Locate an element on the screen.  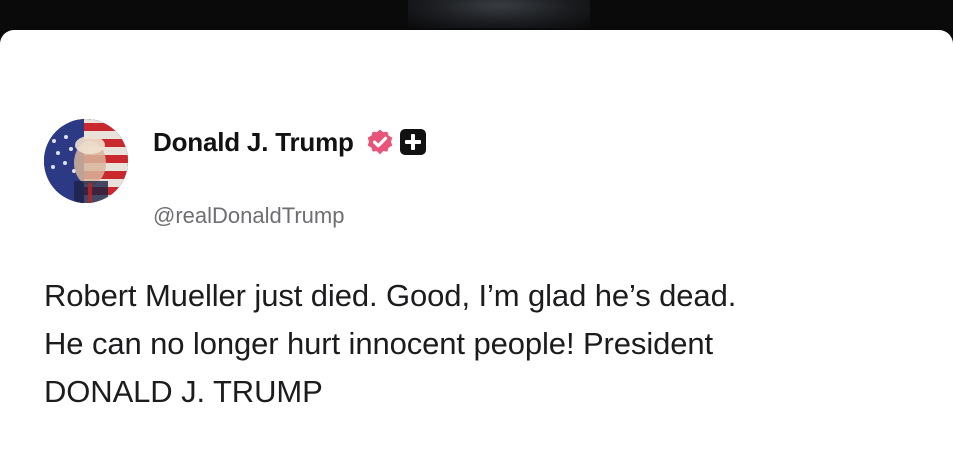
avatar is located at coordinates (86, 161).